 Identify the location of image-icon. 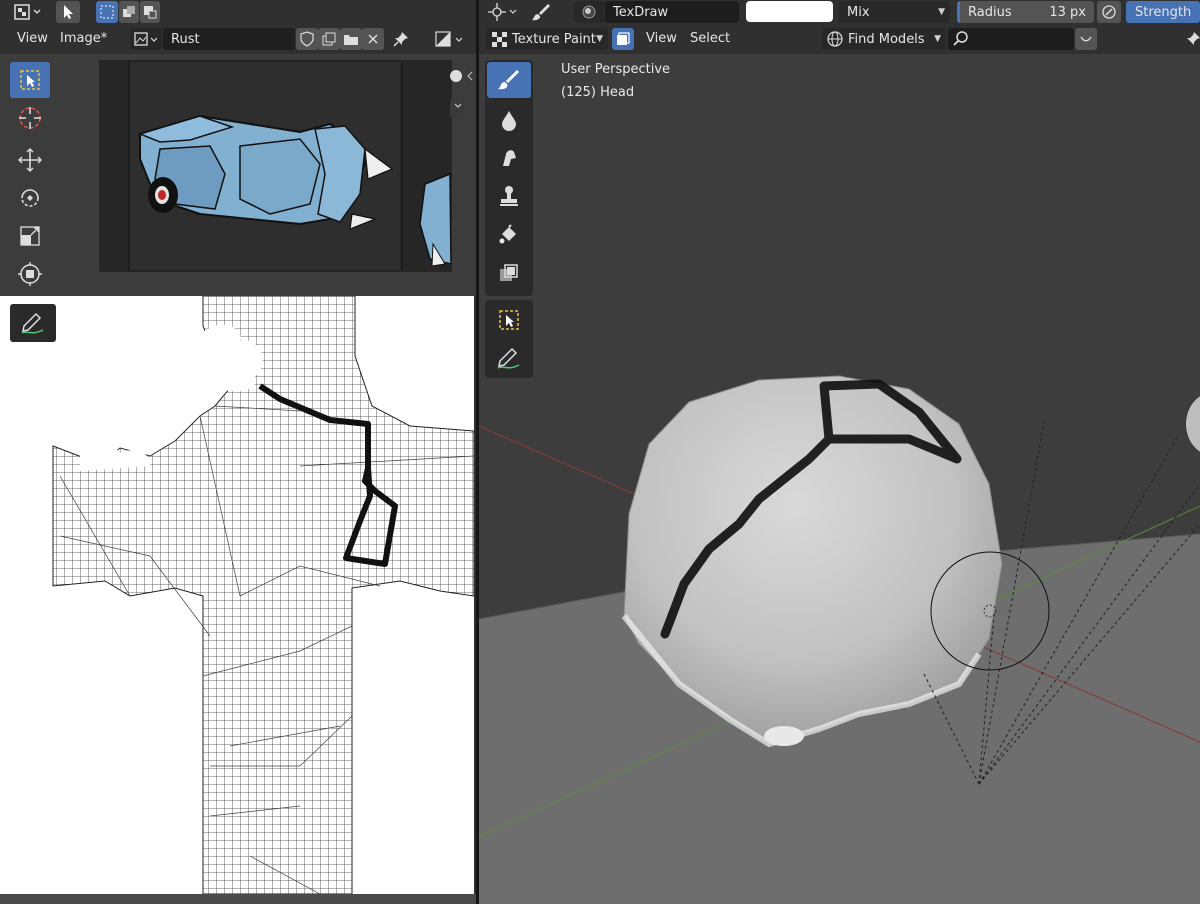
(146, 39).